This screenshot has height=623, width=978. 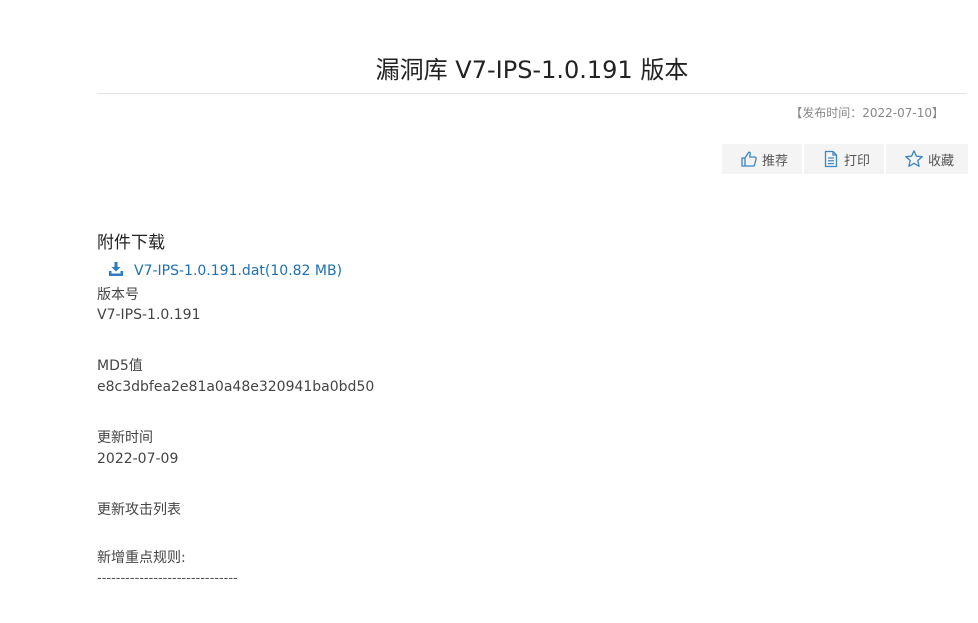 I want to click on new-rules-label: 新增重点规则:, so click(x=141, y=558).